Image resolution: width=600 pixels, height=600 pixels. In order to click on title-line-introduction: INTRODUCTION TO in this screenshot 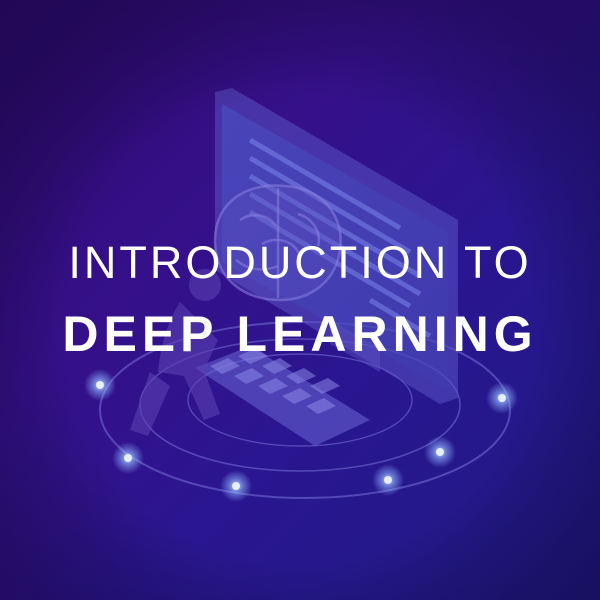, I will do `click(300, 262)`.